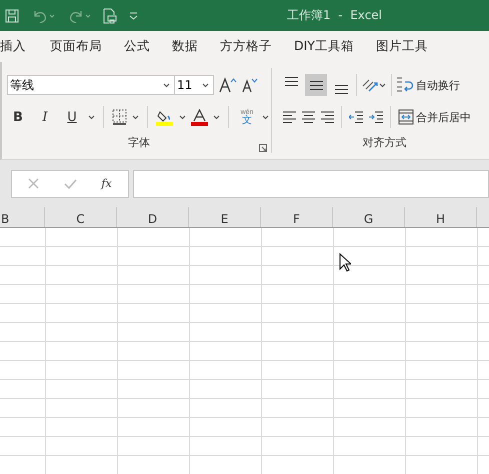 The width and height of the screenshot is (489, 474). I want to click on insert-function-button: fx, so click(106, 183).